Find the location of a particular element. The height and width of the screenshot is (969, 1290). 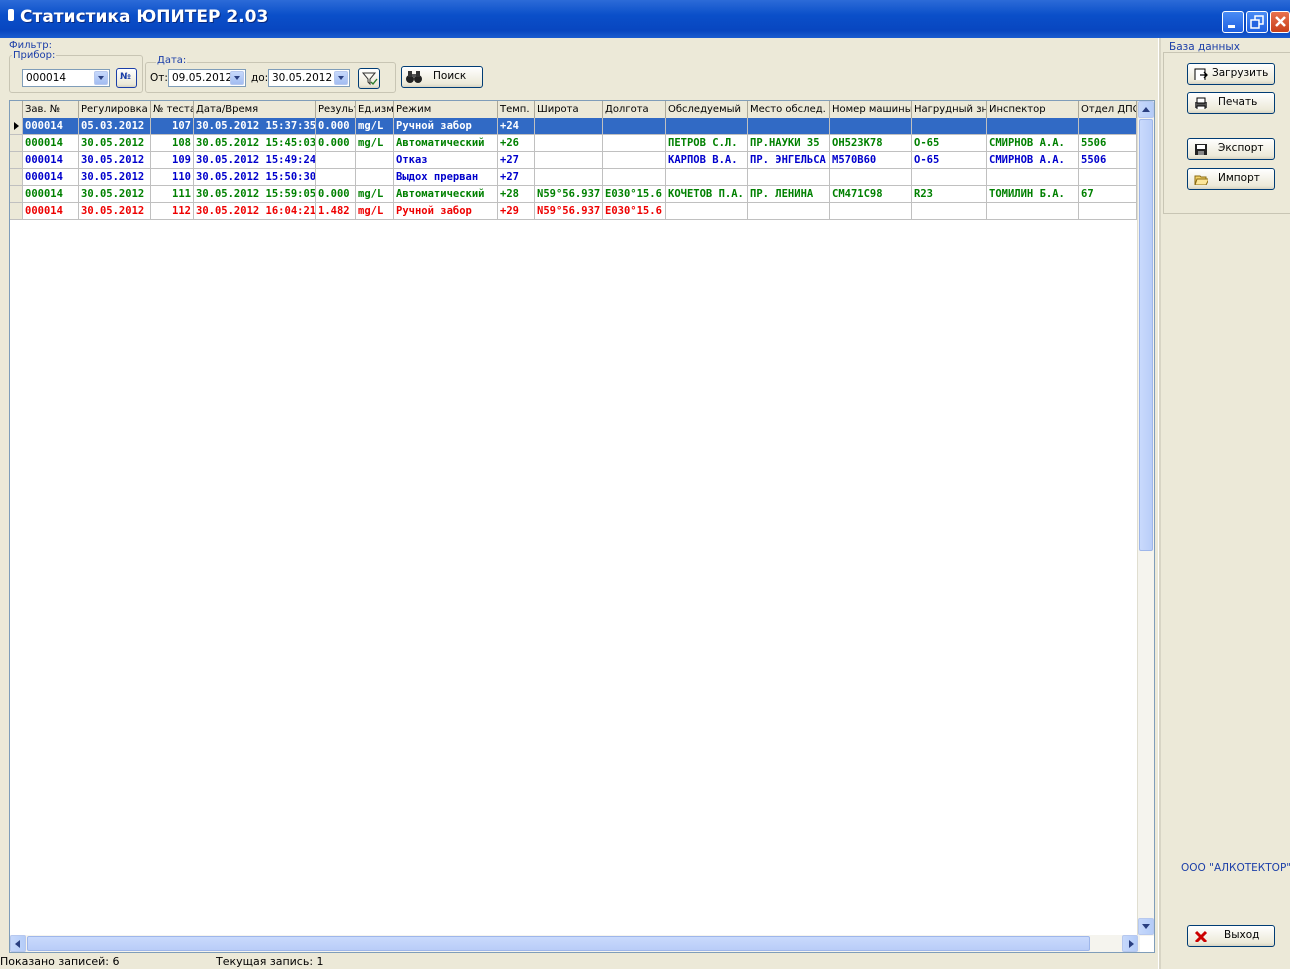

table-cell: ПР. ЭНГЕЛЬСА is located at coordinates (789, 160).